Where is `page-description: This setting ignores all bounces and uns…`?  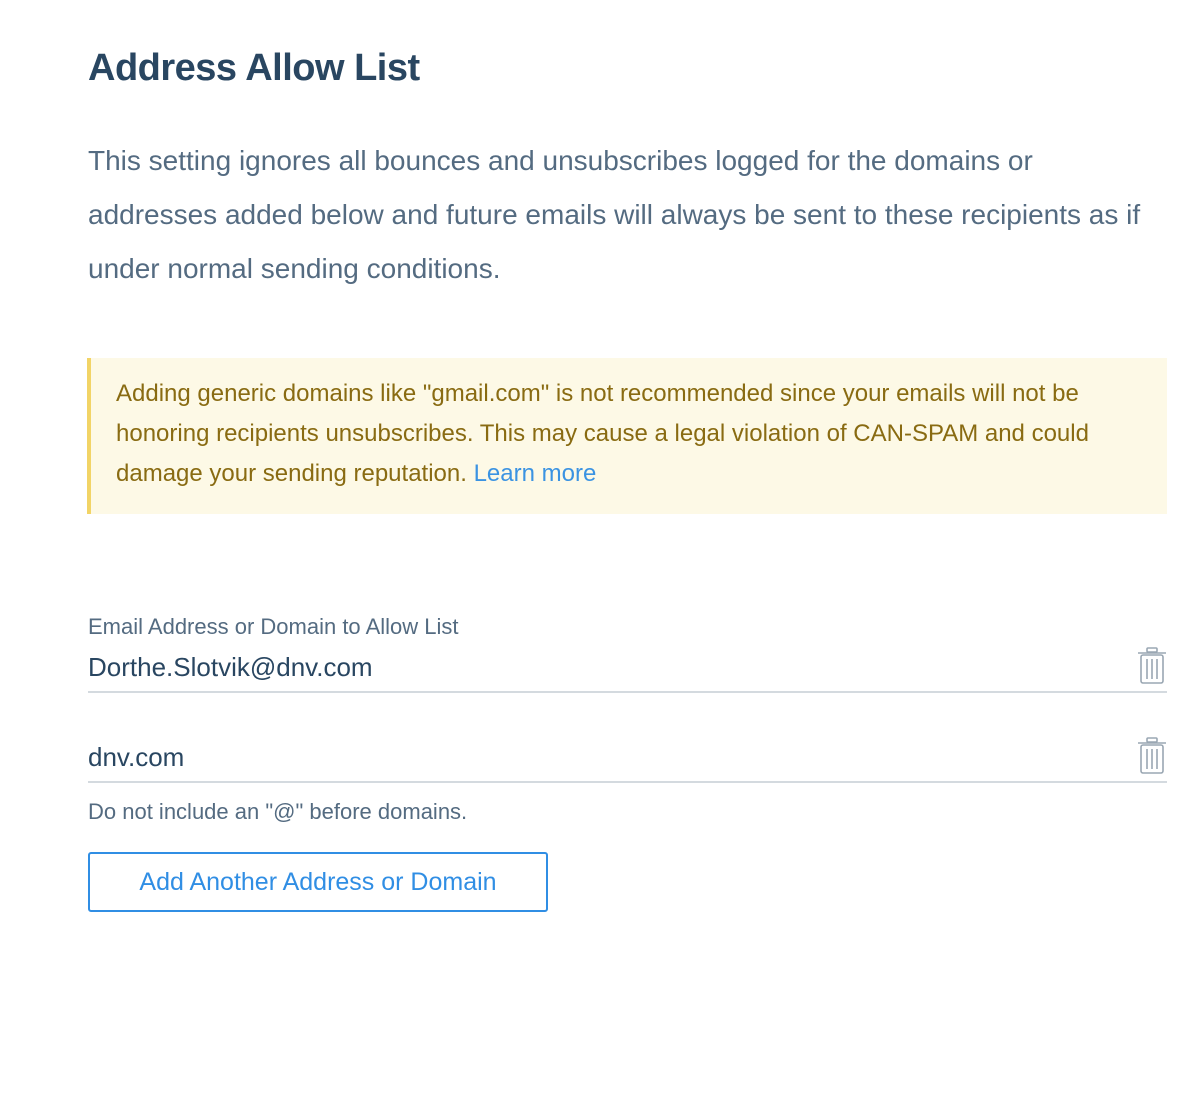
page-description: This setting ignores all bounces and uns… is located at coordinates (614, 214).